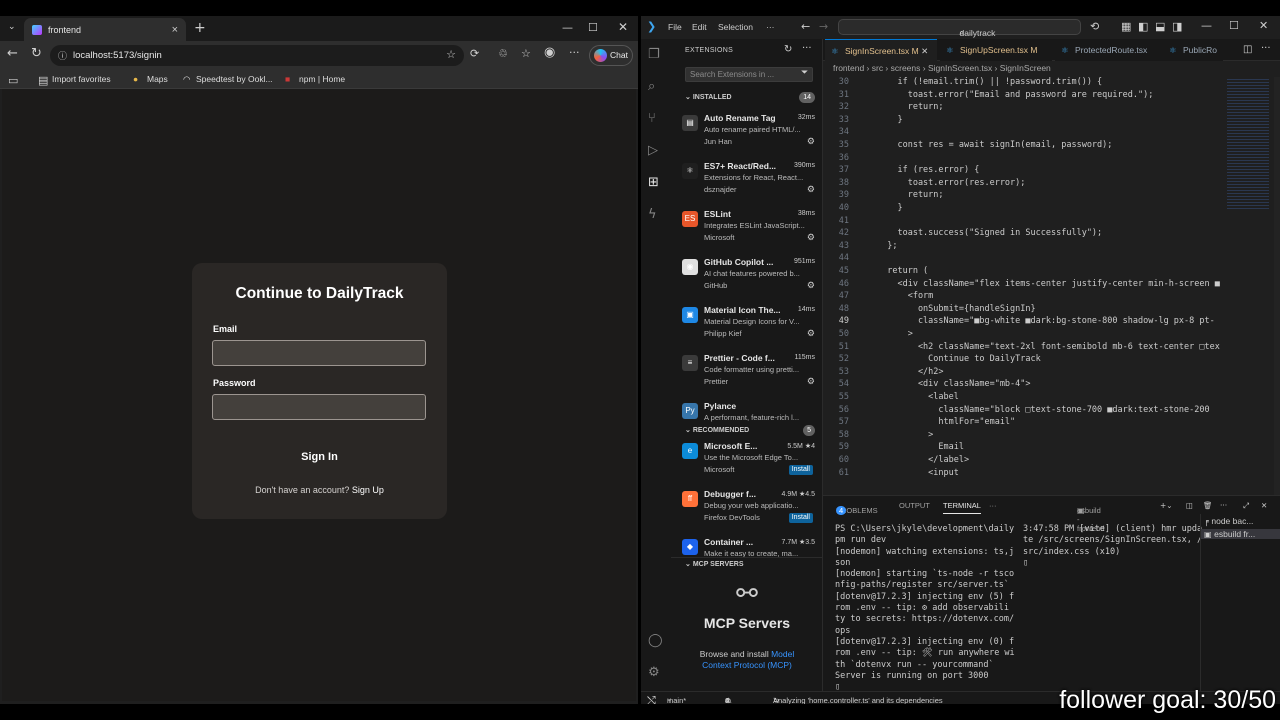 The width and height of the screenshot is (1280, 720). Describe the element at coordinates (805, 26) in the screenshot. I see `nav-back-icon: ←` at that location.